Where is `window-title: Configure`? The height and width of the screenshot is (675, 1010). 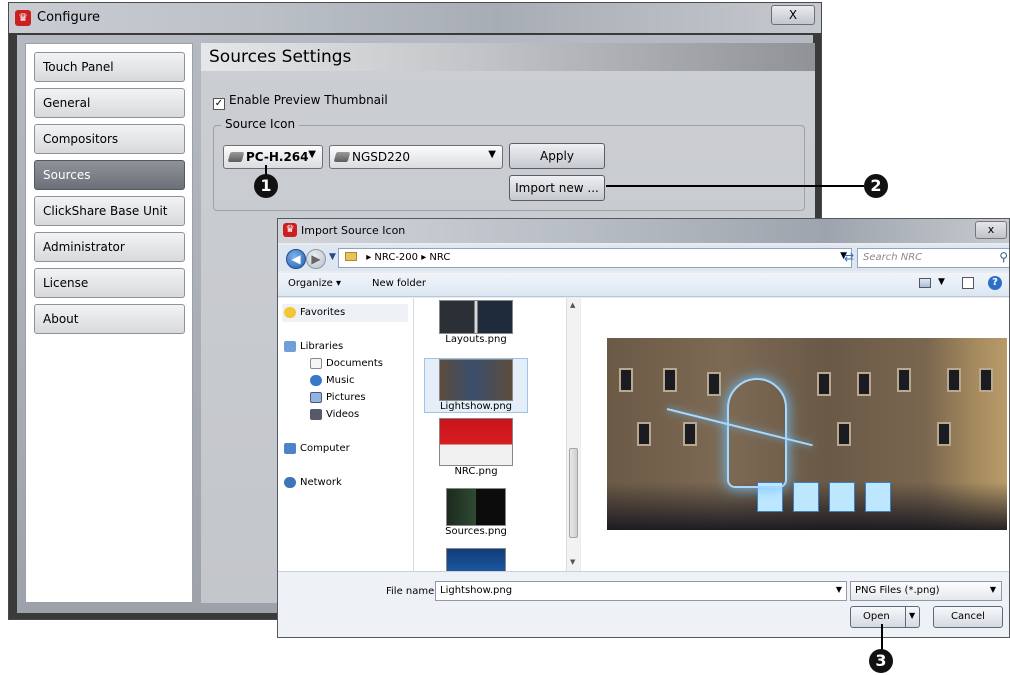
window-title: Configure is located at coordinates (69, 17).